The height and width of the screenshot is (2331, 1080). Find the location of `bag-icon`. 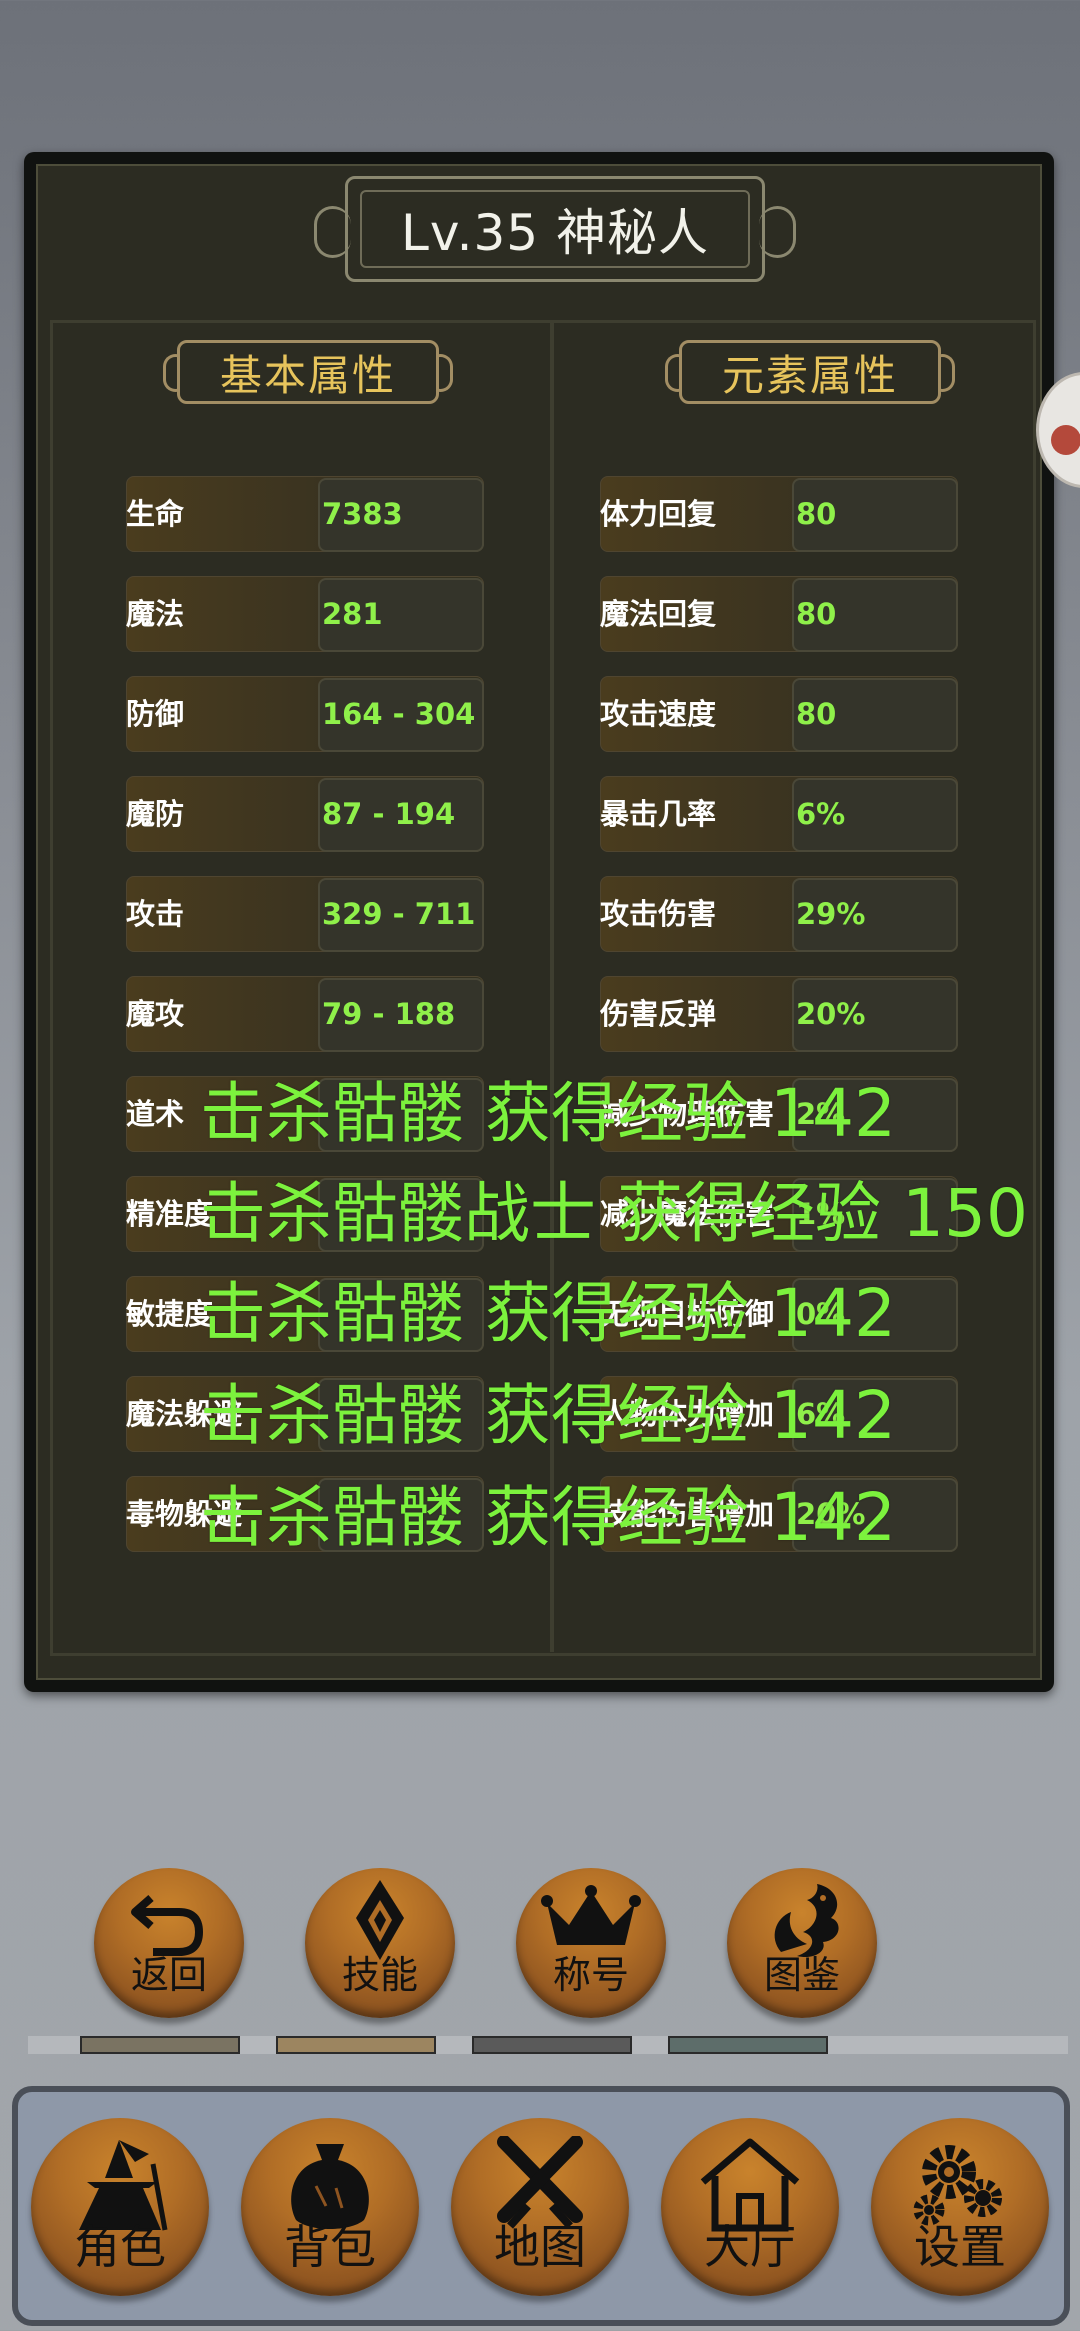

bag-icon is located at coordinates (330, 2184).